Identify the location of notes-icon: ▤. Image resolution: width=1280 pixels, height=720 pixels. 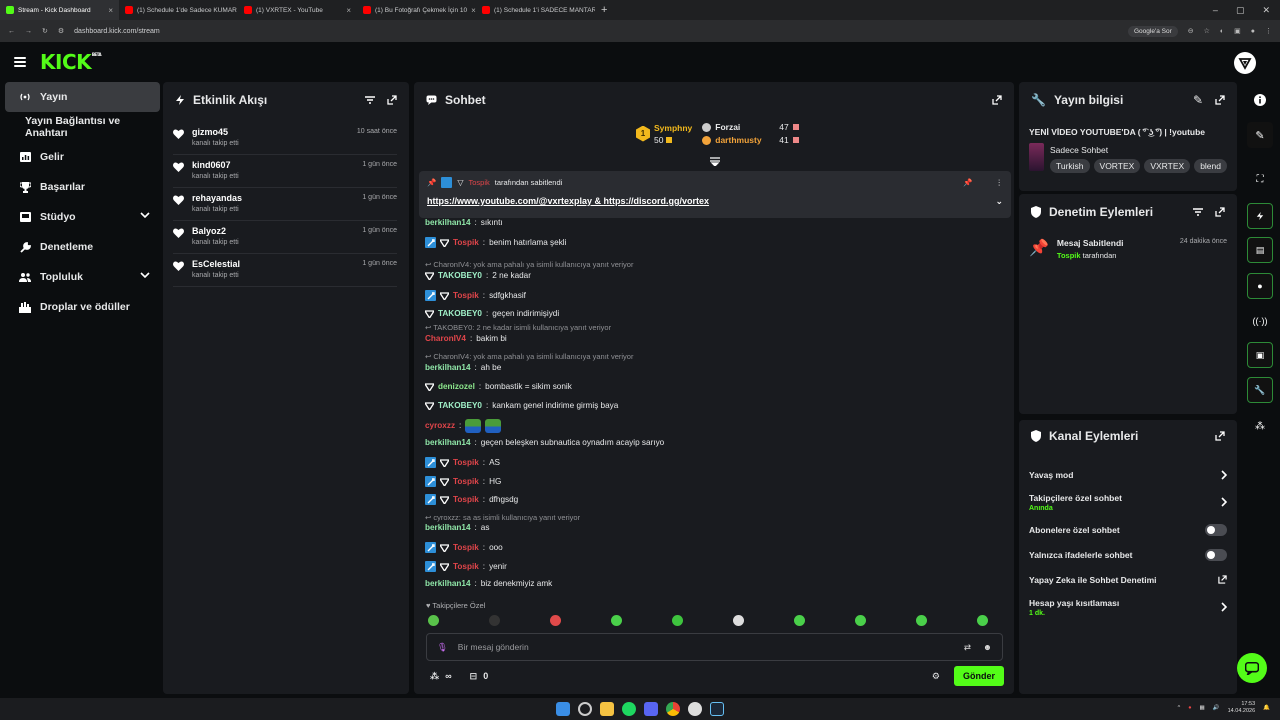
(1260, 250).